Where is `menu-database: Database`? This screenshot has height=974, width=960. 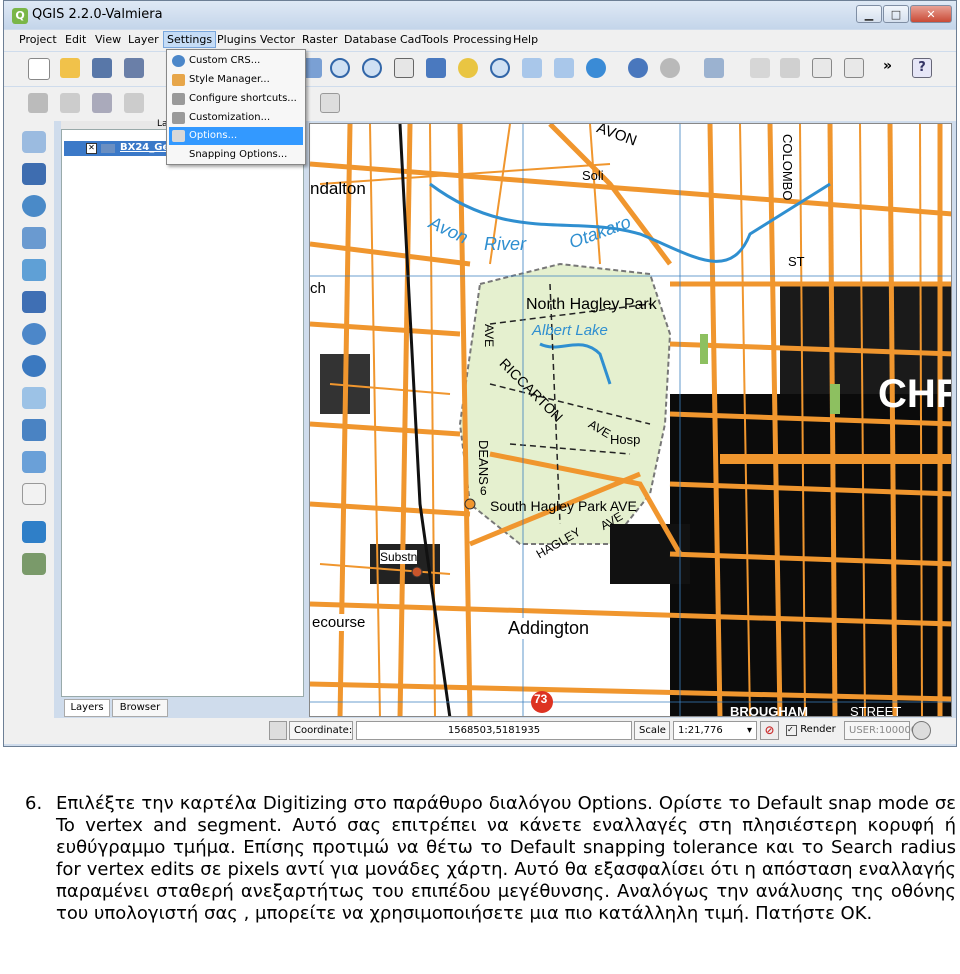 menu-database: Database is located at coordinates (370, 39).